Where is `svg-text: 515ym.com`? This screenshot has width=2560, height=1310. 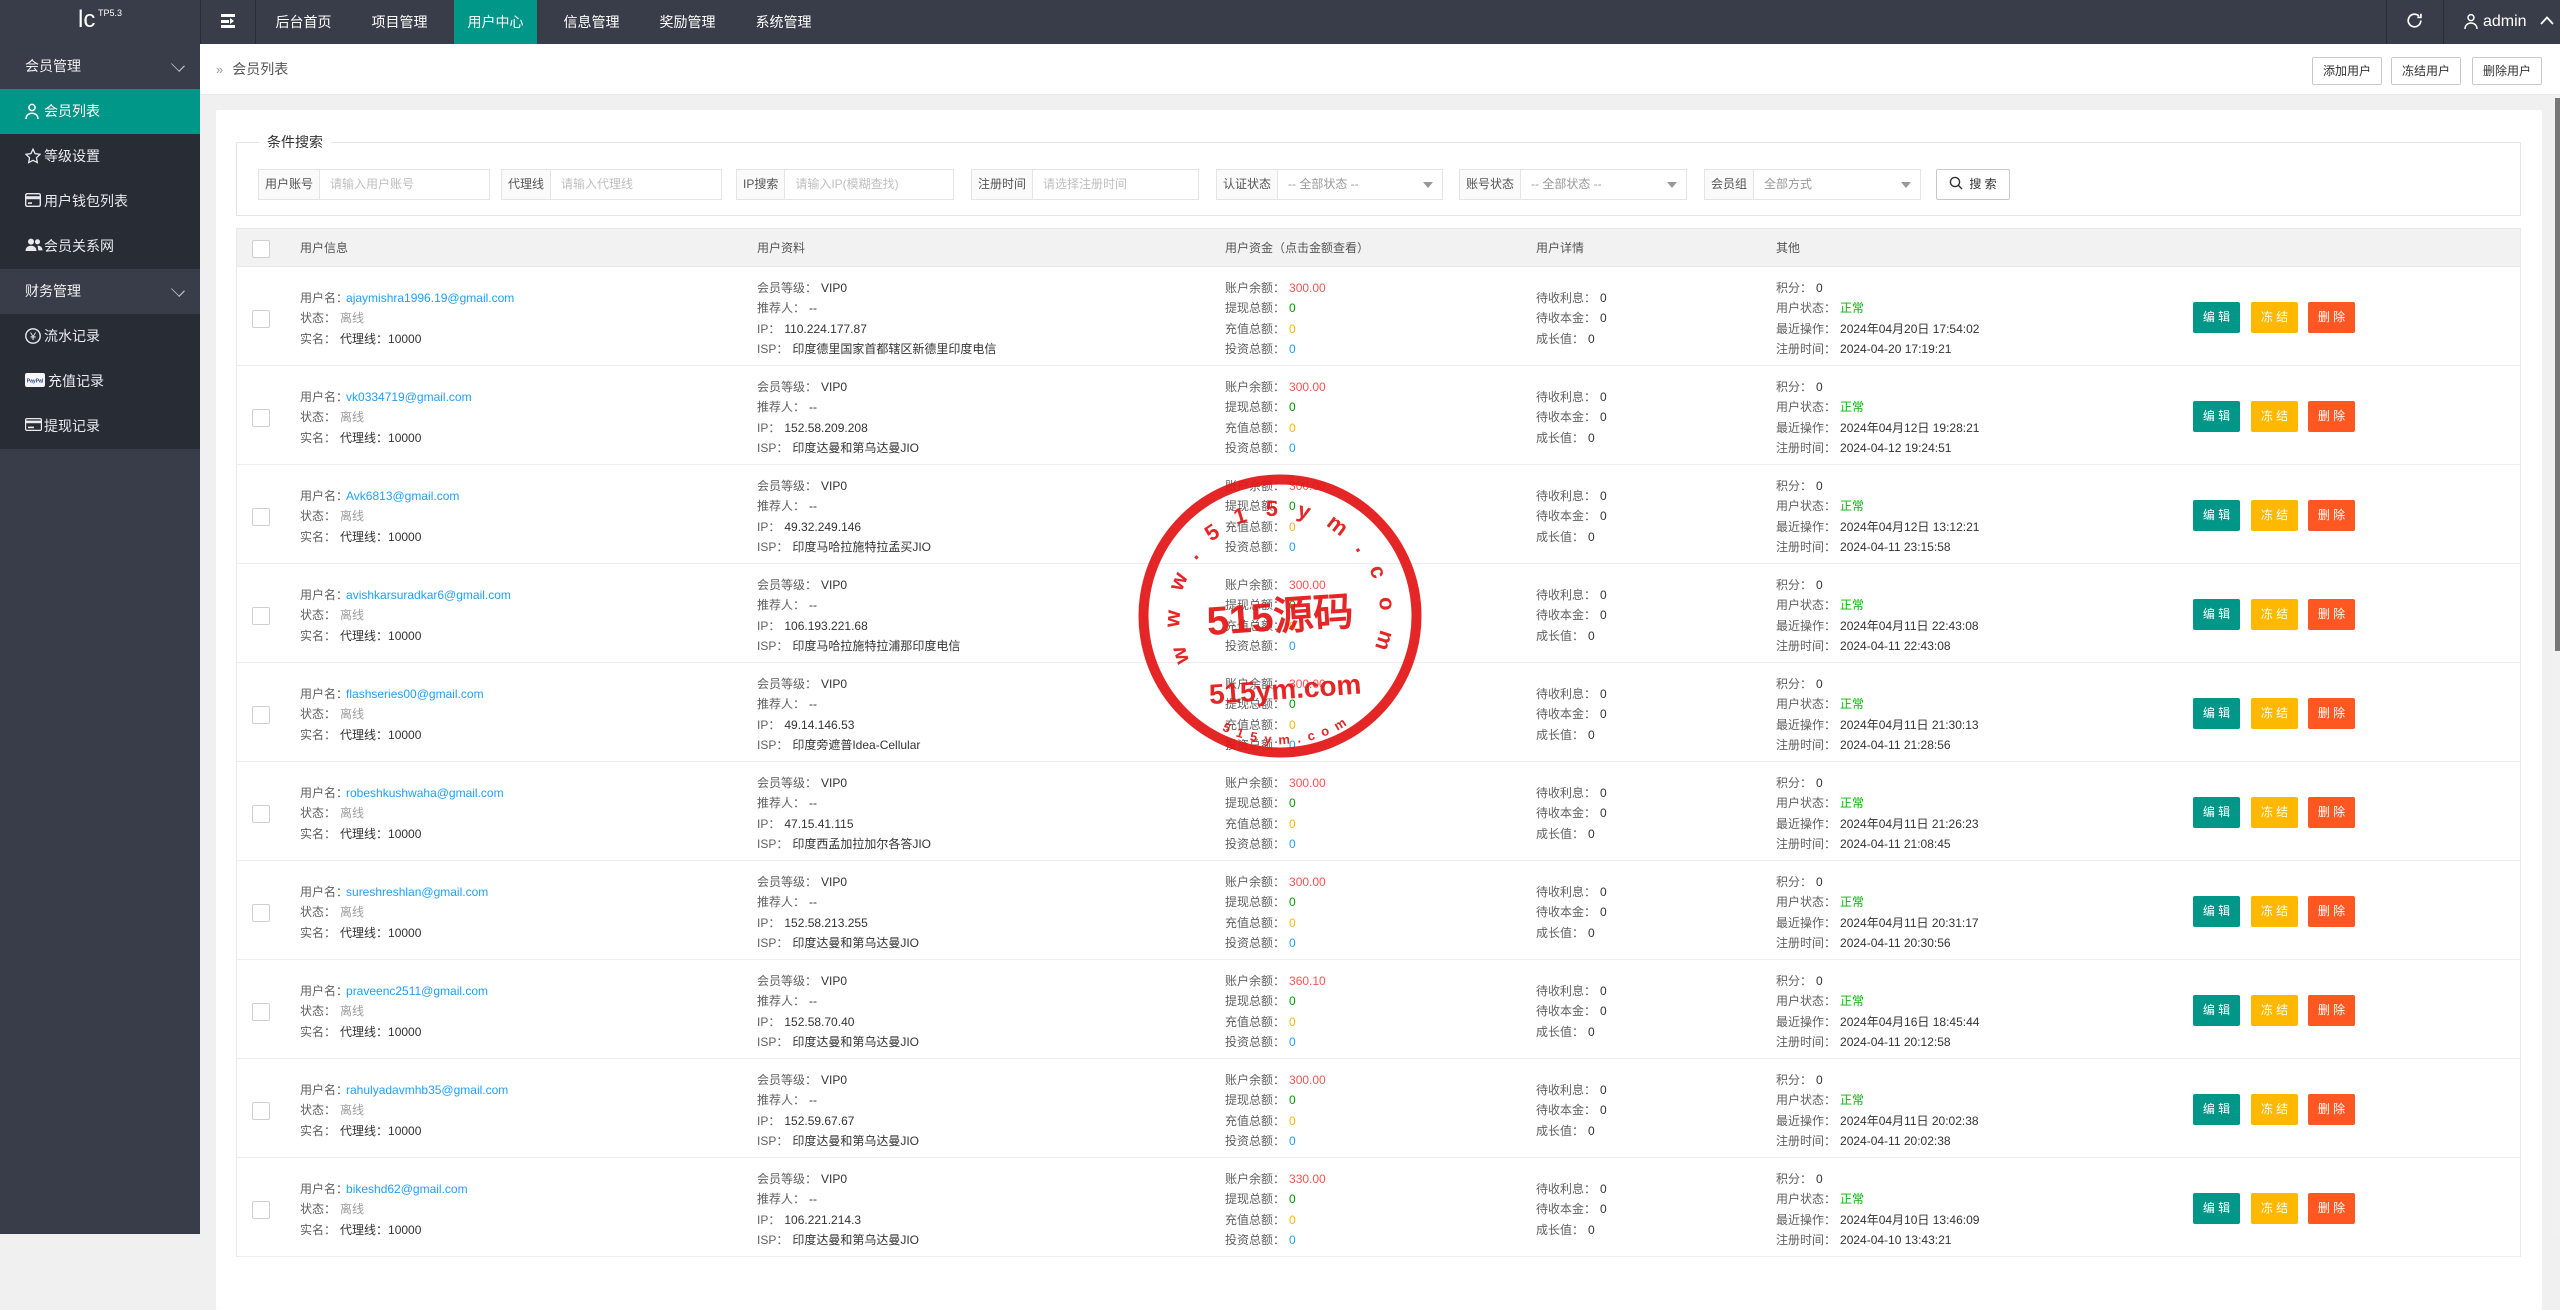
svg-text: 515ym.com is located at coordinates (1285, 690).